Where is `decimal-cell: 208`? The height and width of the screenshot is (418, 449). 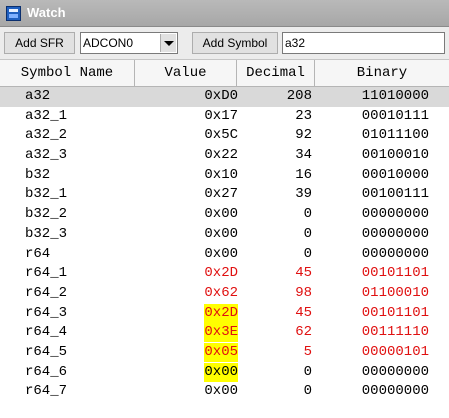
decimal-cell: 208 is located at coordinates (299, 96).